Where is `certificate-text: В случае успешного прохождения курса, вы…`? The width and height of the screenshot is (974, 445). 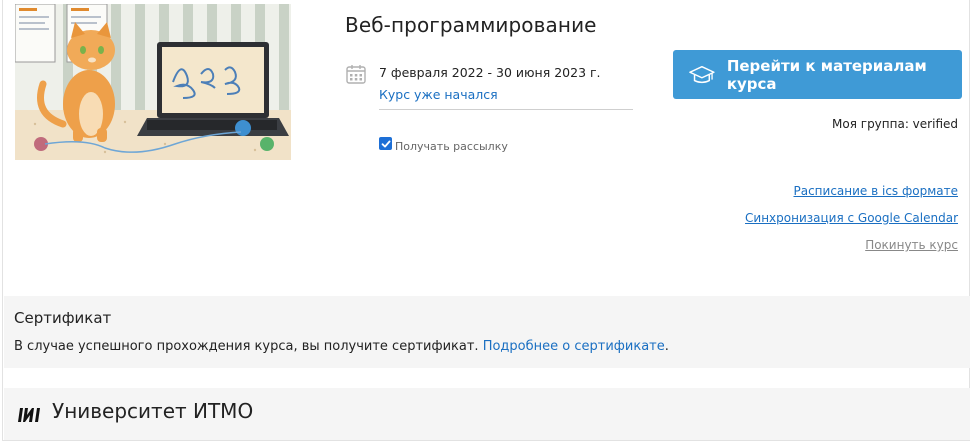 certificate-text: В случае успешного прохождения курса, вы… is located at coordinates (341, 346).